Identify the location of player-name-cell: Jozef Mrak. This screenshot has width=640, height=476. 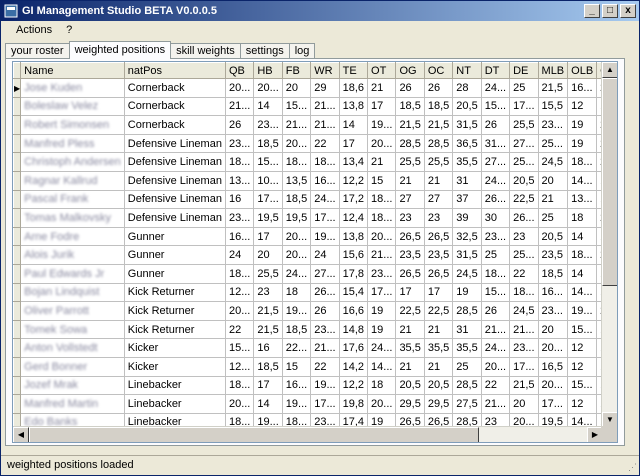
(72, 385).